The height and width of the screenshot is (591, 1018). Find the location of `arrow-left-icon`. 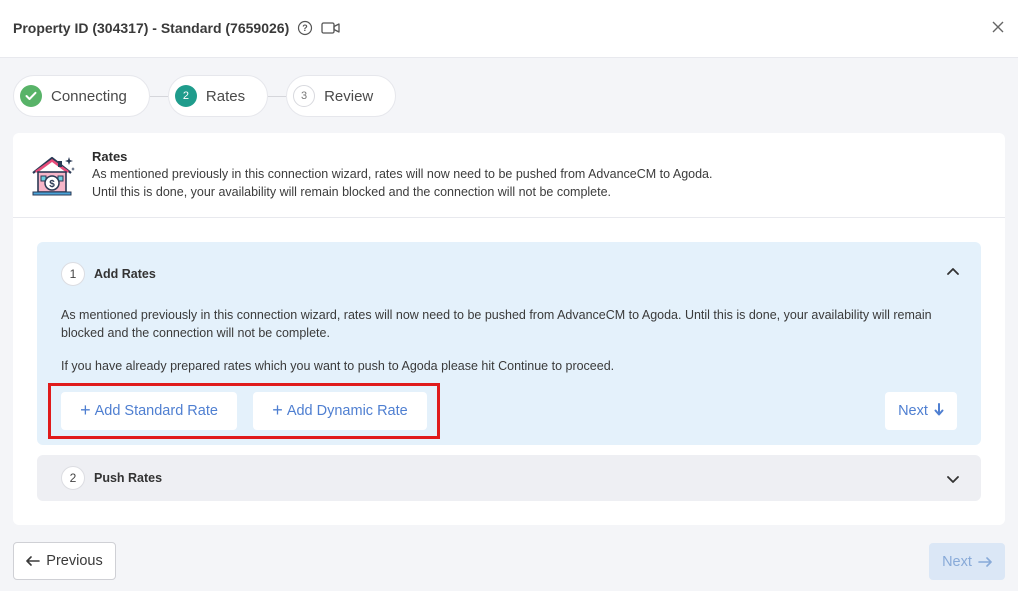

arrow-left-icon is located at coordinates (33, 561).